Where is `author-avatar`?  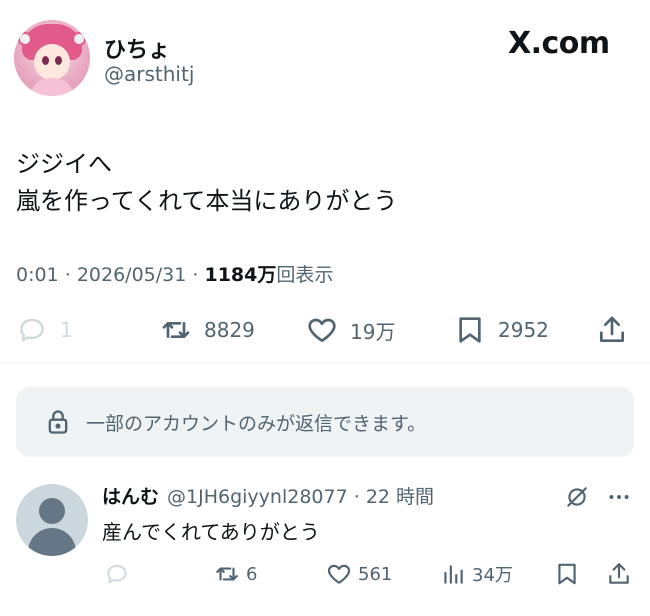 author-avatar is located at coordinates (52, 58).